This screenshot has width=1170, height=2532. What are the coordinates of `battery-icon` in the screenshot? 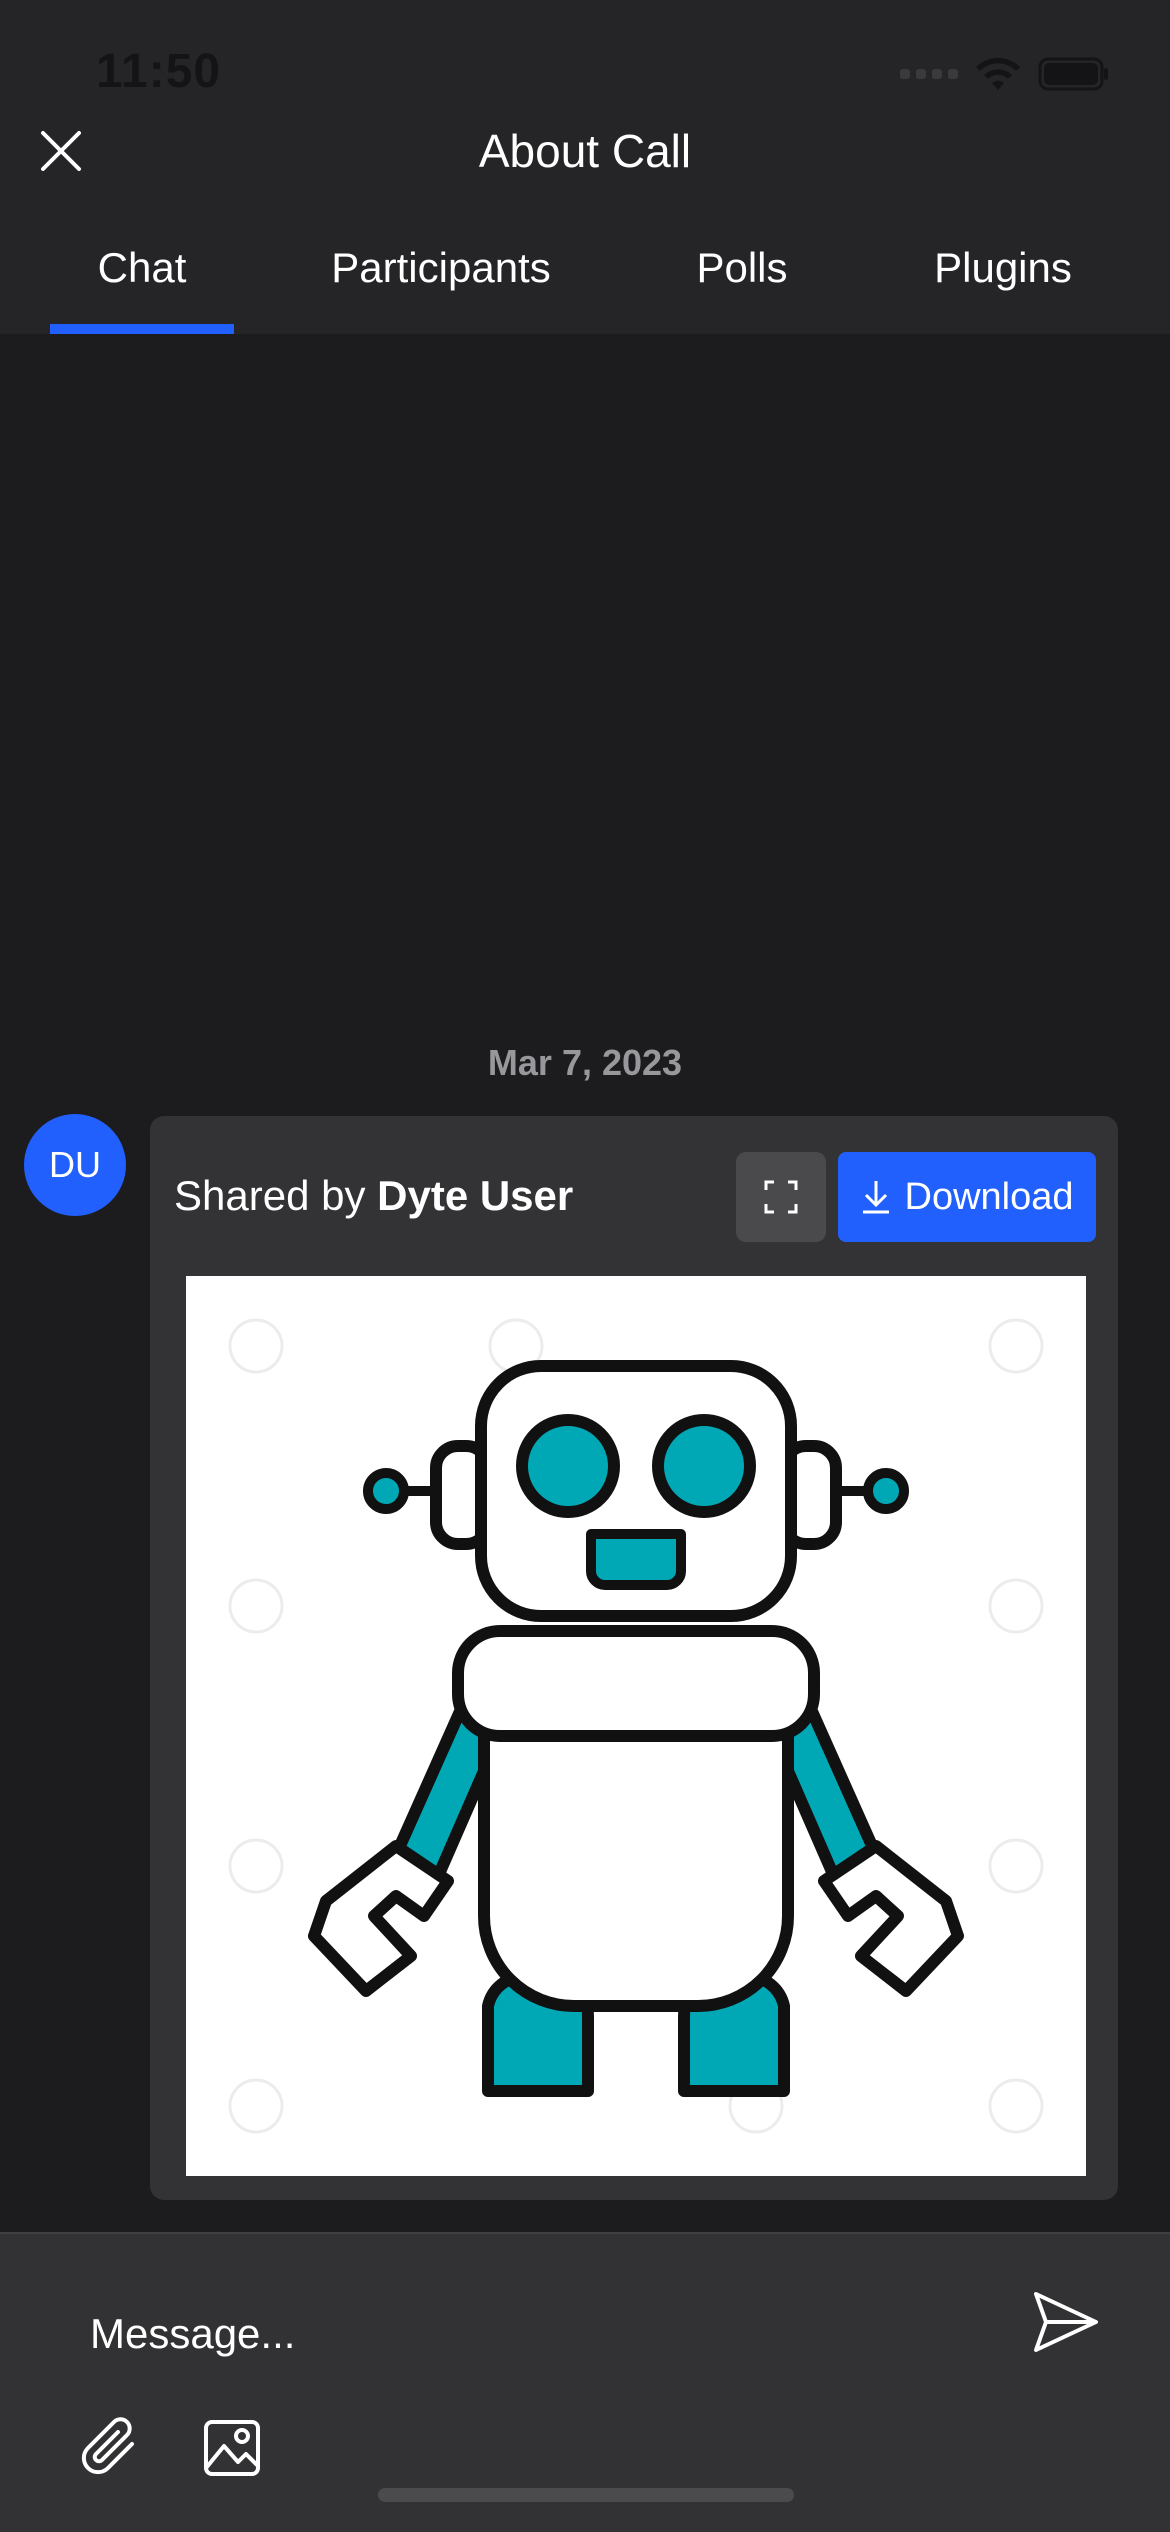 It's located at (1073, 74).